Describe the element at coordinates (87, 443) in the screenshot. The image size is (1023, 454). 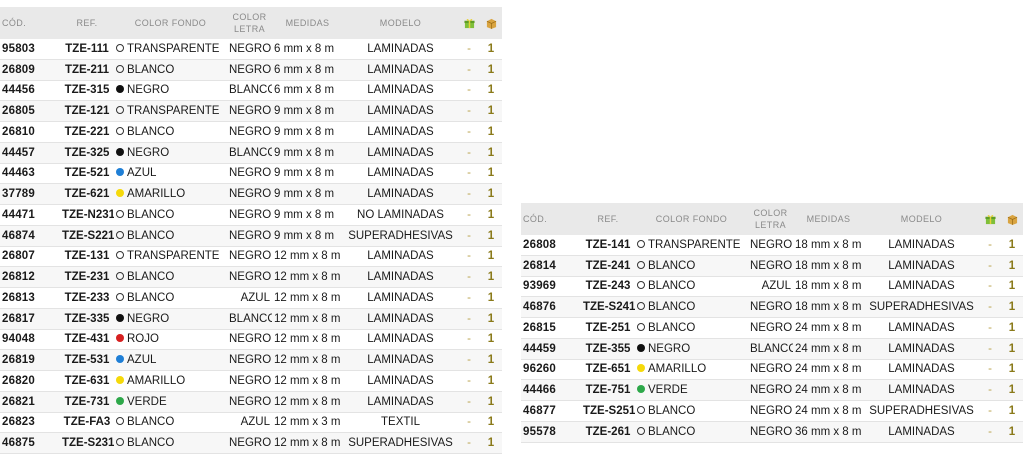
I see `ref-cell: TZE-S231` at that location.